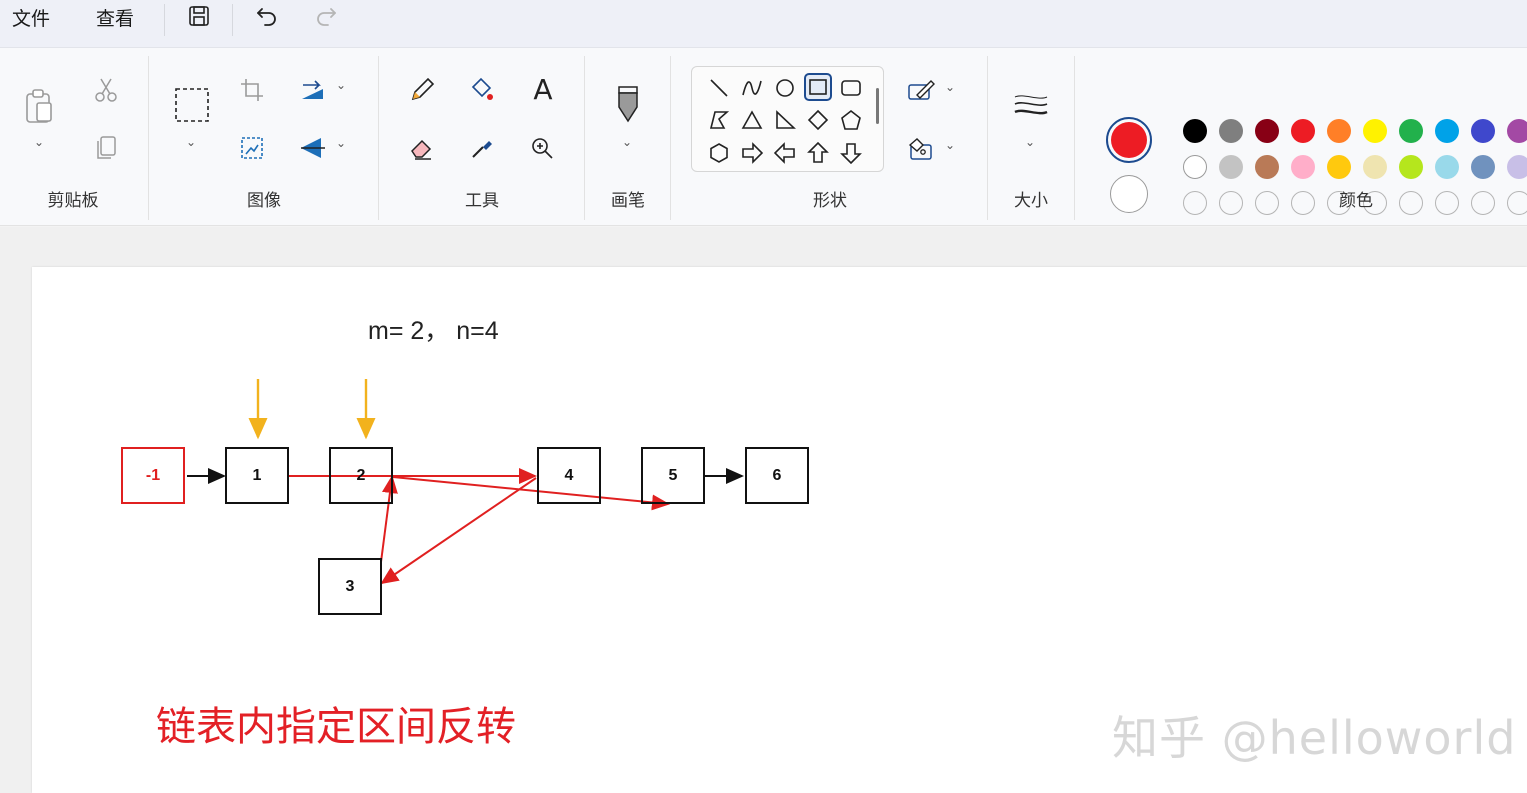  Describe the element at coordinates (257, 475) in the screenshot. I see `list-node: 1` at that location.